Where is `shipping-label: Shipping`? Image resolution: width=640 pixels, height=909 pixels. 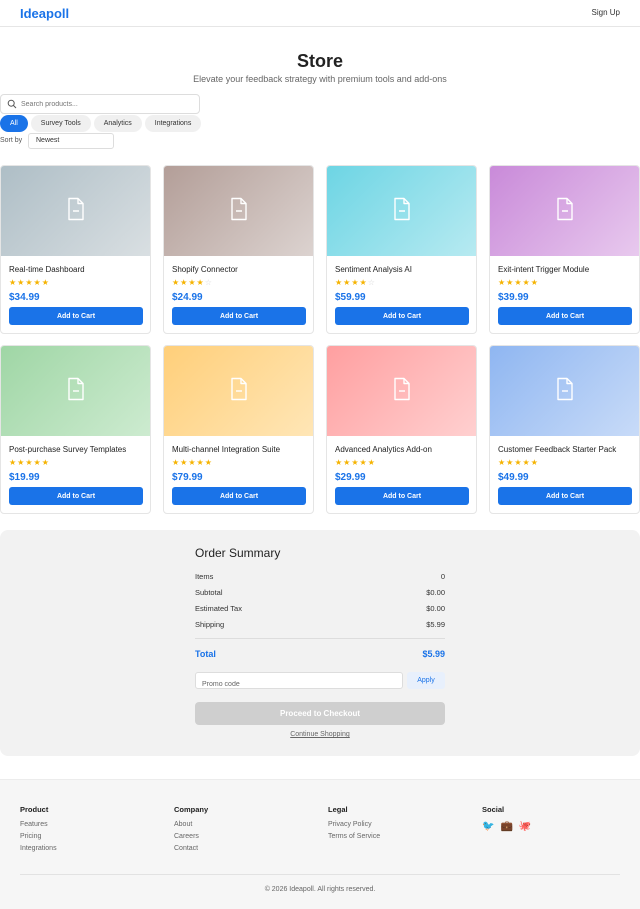 shipping-label: Shipping is located at coordinates (210, 624).